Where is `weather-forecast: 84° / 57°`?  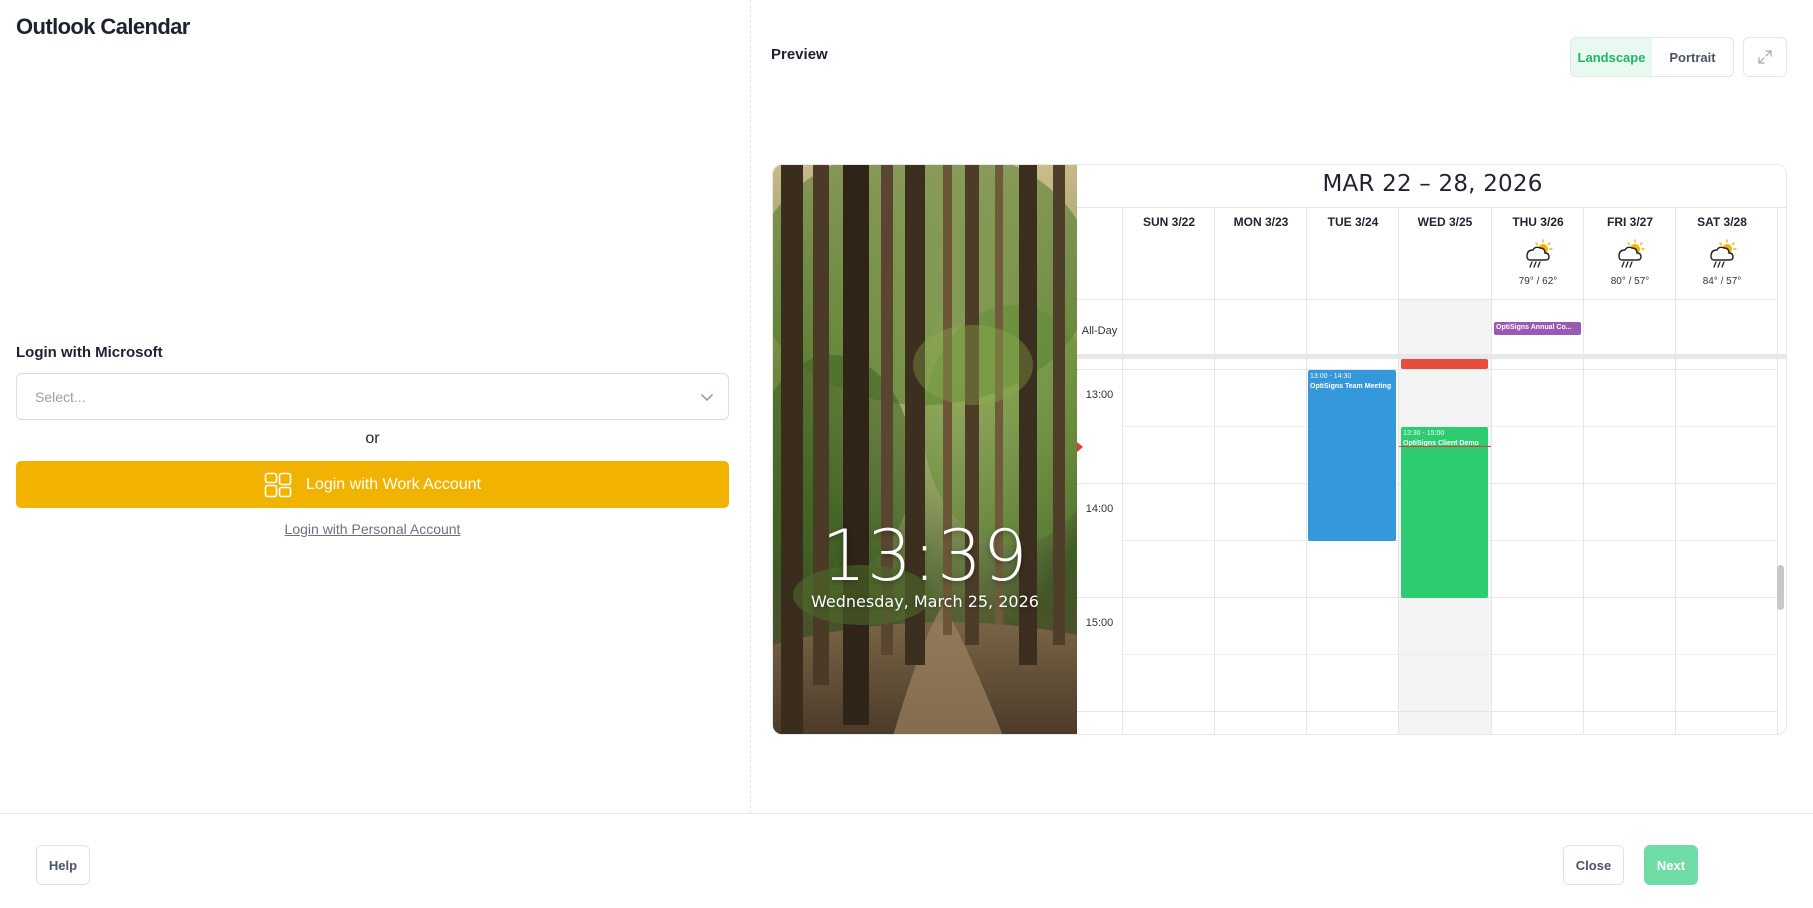 weather-forecast: 84° / 57° is located at coordinates (1722, 263).